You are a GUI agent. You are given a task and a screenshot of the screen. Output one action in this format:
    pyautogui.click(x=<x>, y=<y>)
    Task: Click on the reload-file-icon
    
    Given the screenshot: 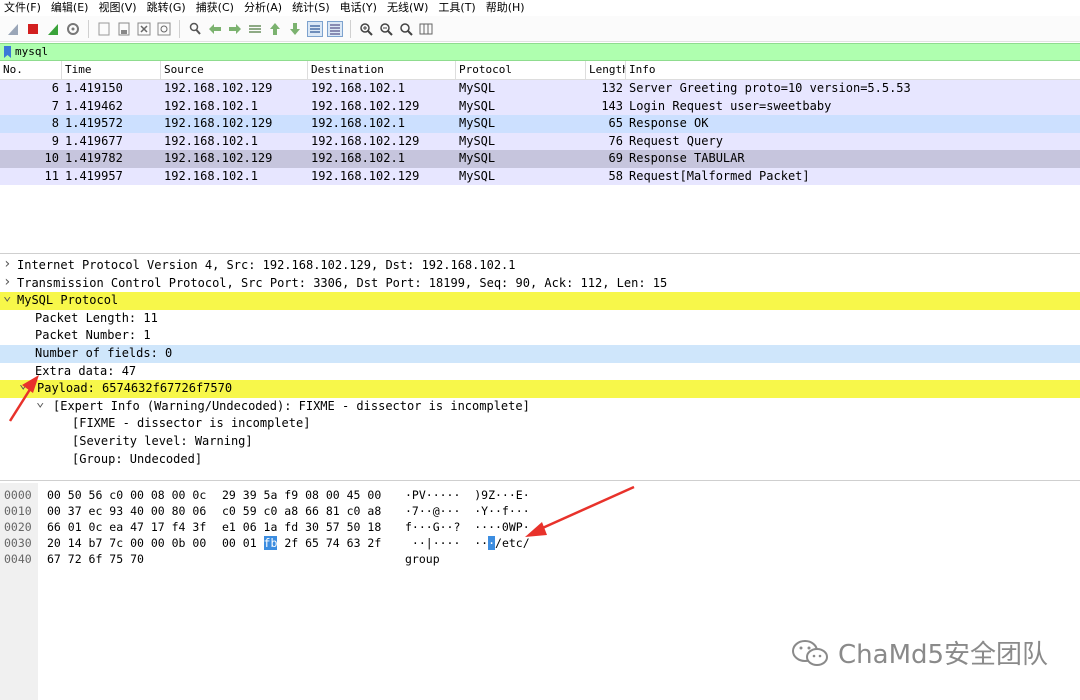 What is the action you would take?
    pyautogui.click(x=164, y=29)
    